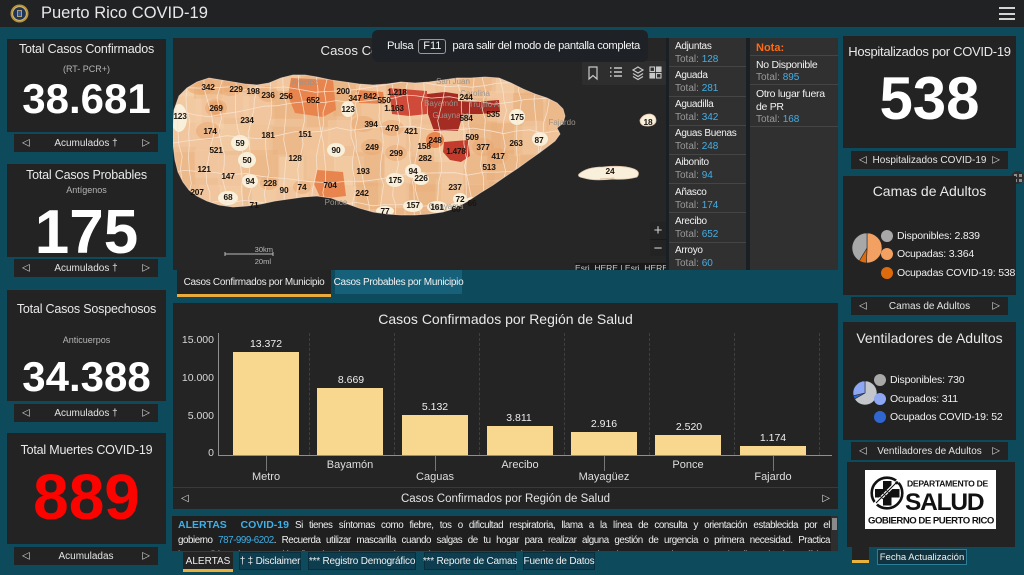  What do you see at coordinates (460, 199) in the screenshot?
I see `svg-text: 72` at bounding box center [460, 199].